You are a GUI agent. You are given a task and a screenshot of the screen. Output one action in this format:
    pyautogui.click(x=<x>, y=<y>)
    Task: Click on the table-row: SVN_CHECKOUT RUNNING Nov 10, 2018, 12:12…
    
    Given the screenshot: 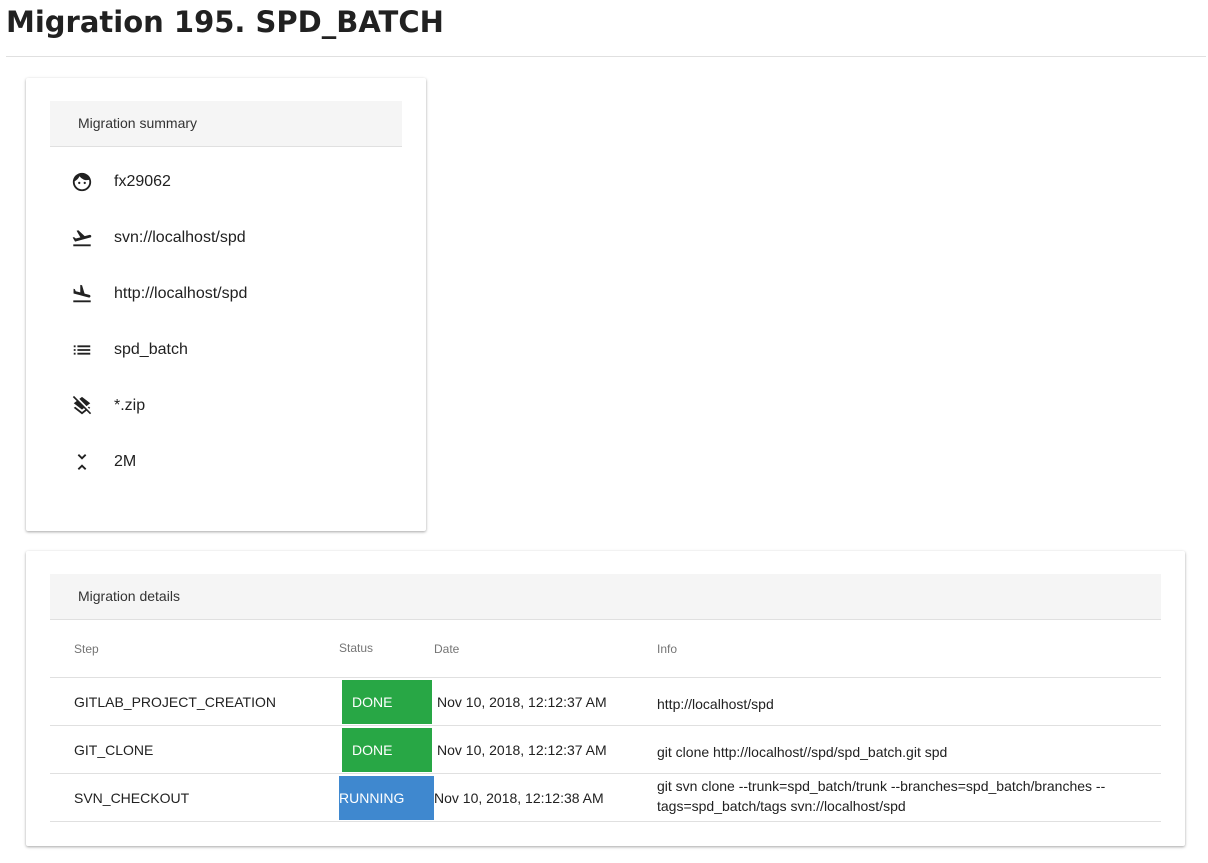 What is the action you would take?
    pyautogui.click(x=605, y=798)
    